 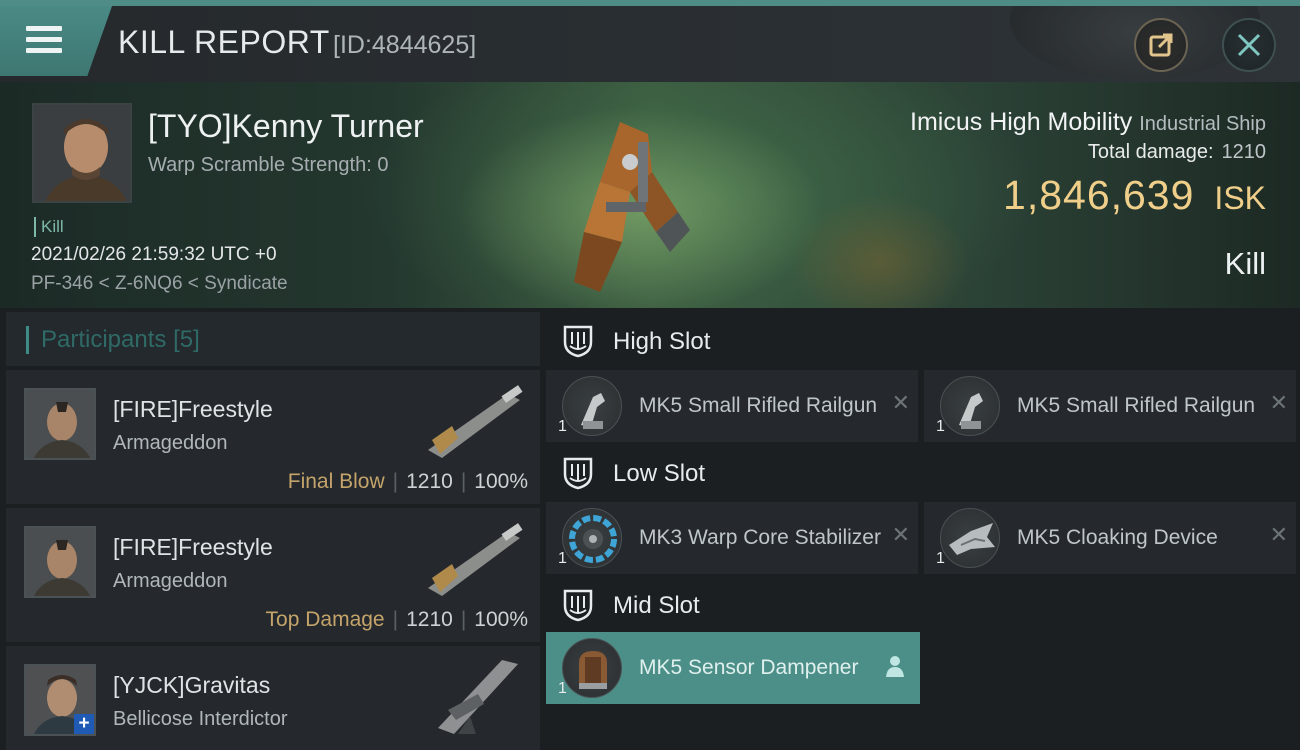 What do you see at coordinates (325, 619) in the screenshot?
I see `participant-tag: Top Damage` at bounding box center [325, 619].